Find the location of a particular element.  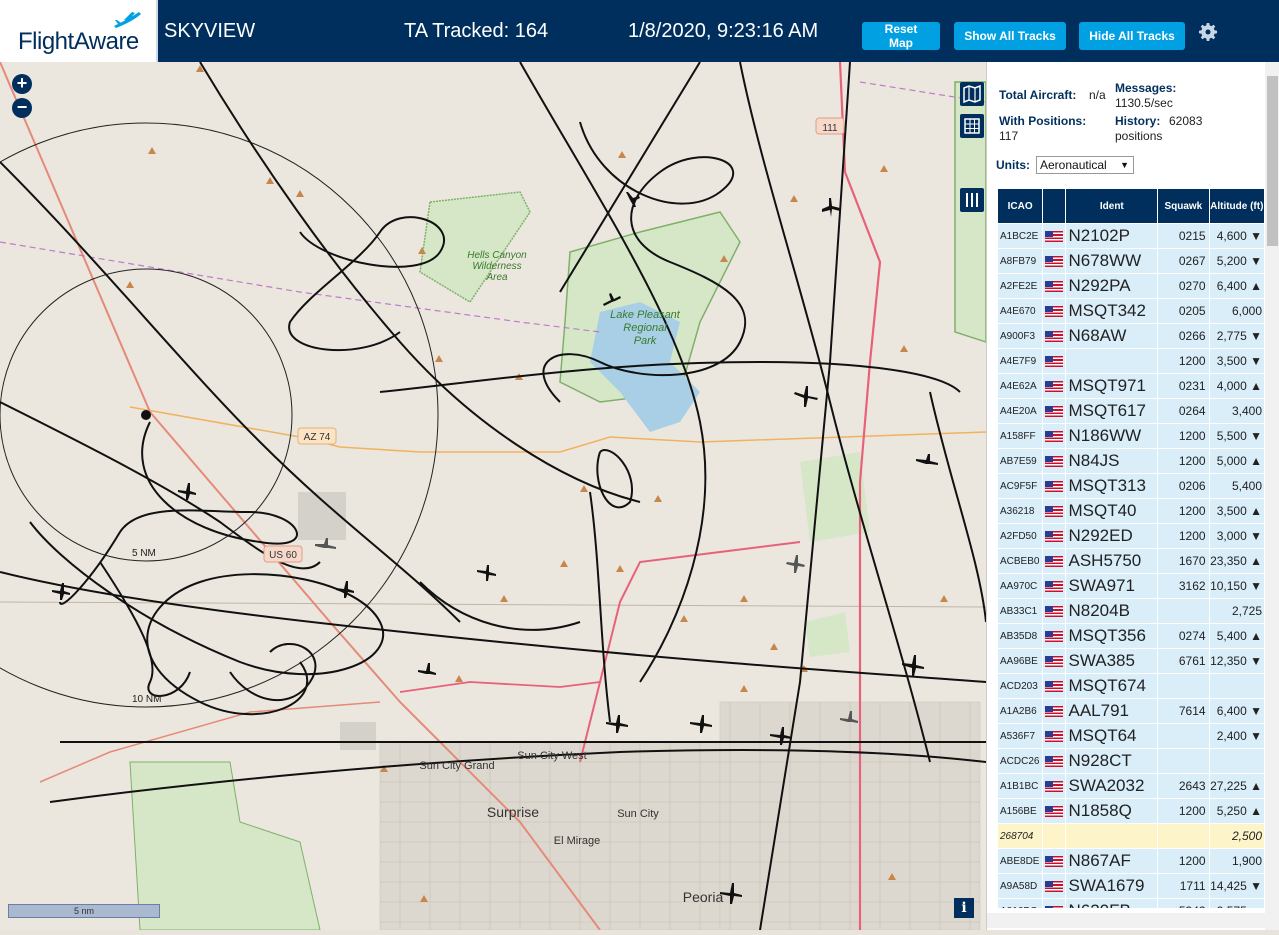

altitude-cell: 2,775 ▼ is located at coordinates (1236, 336).